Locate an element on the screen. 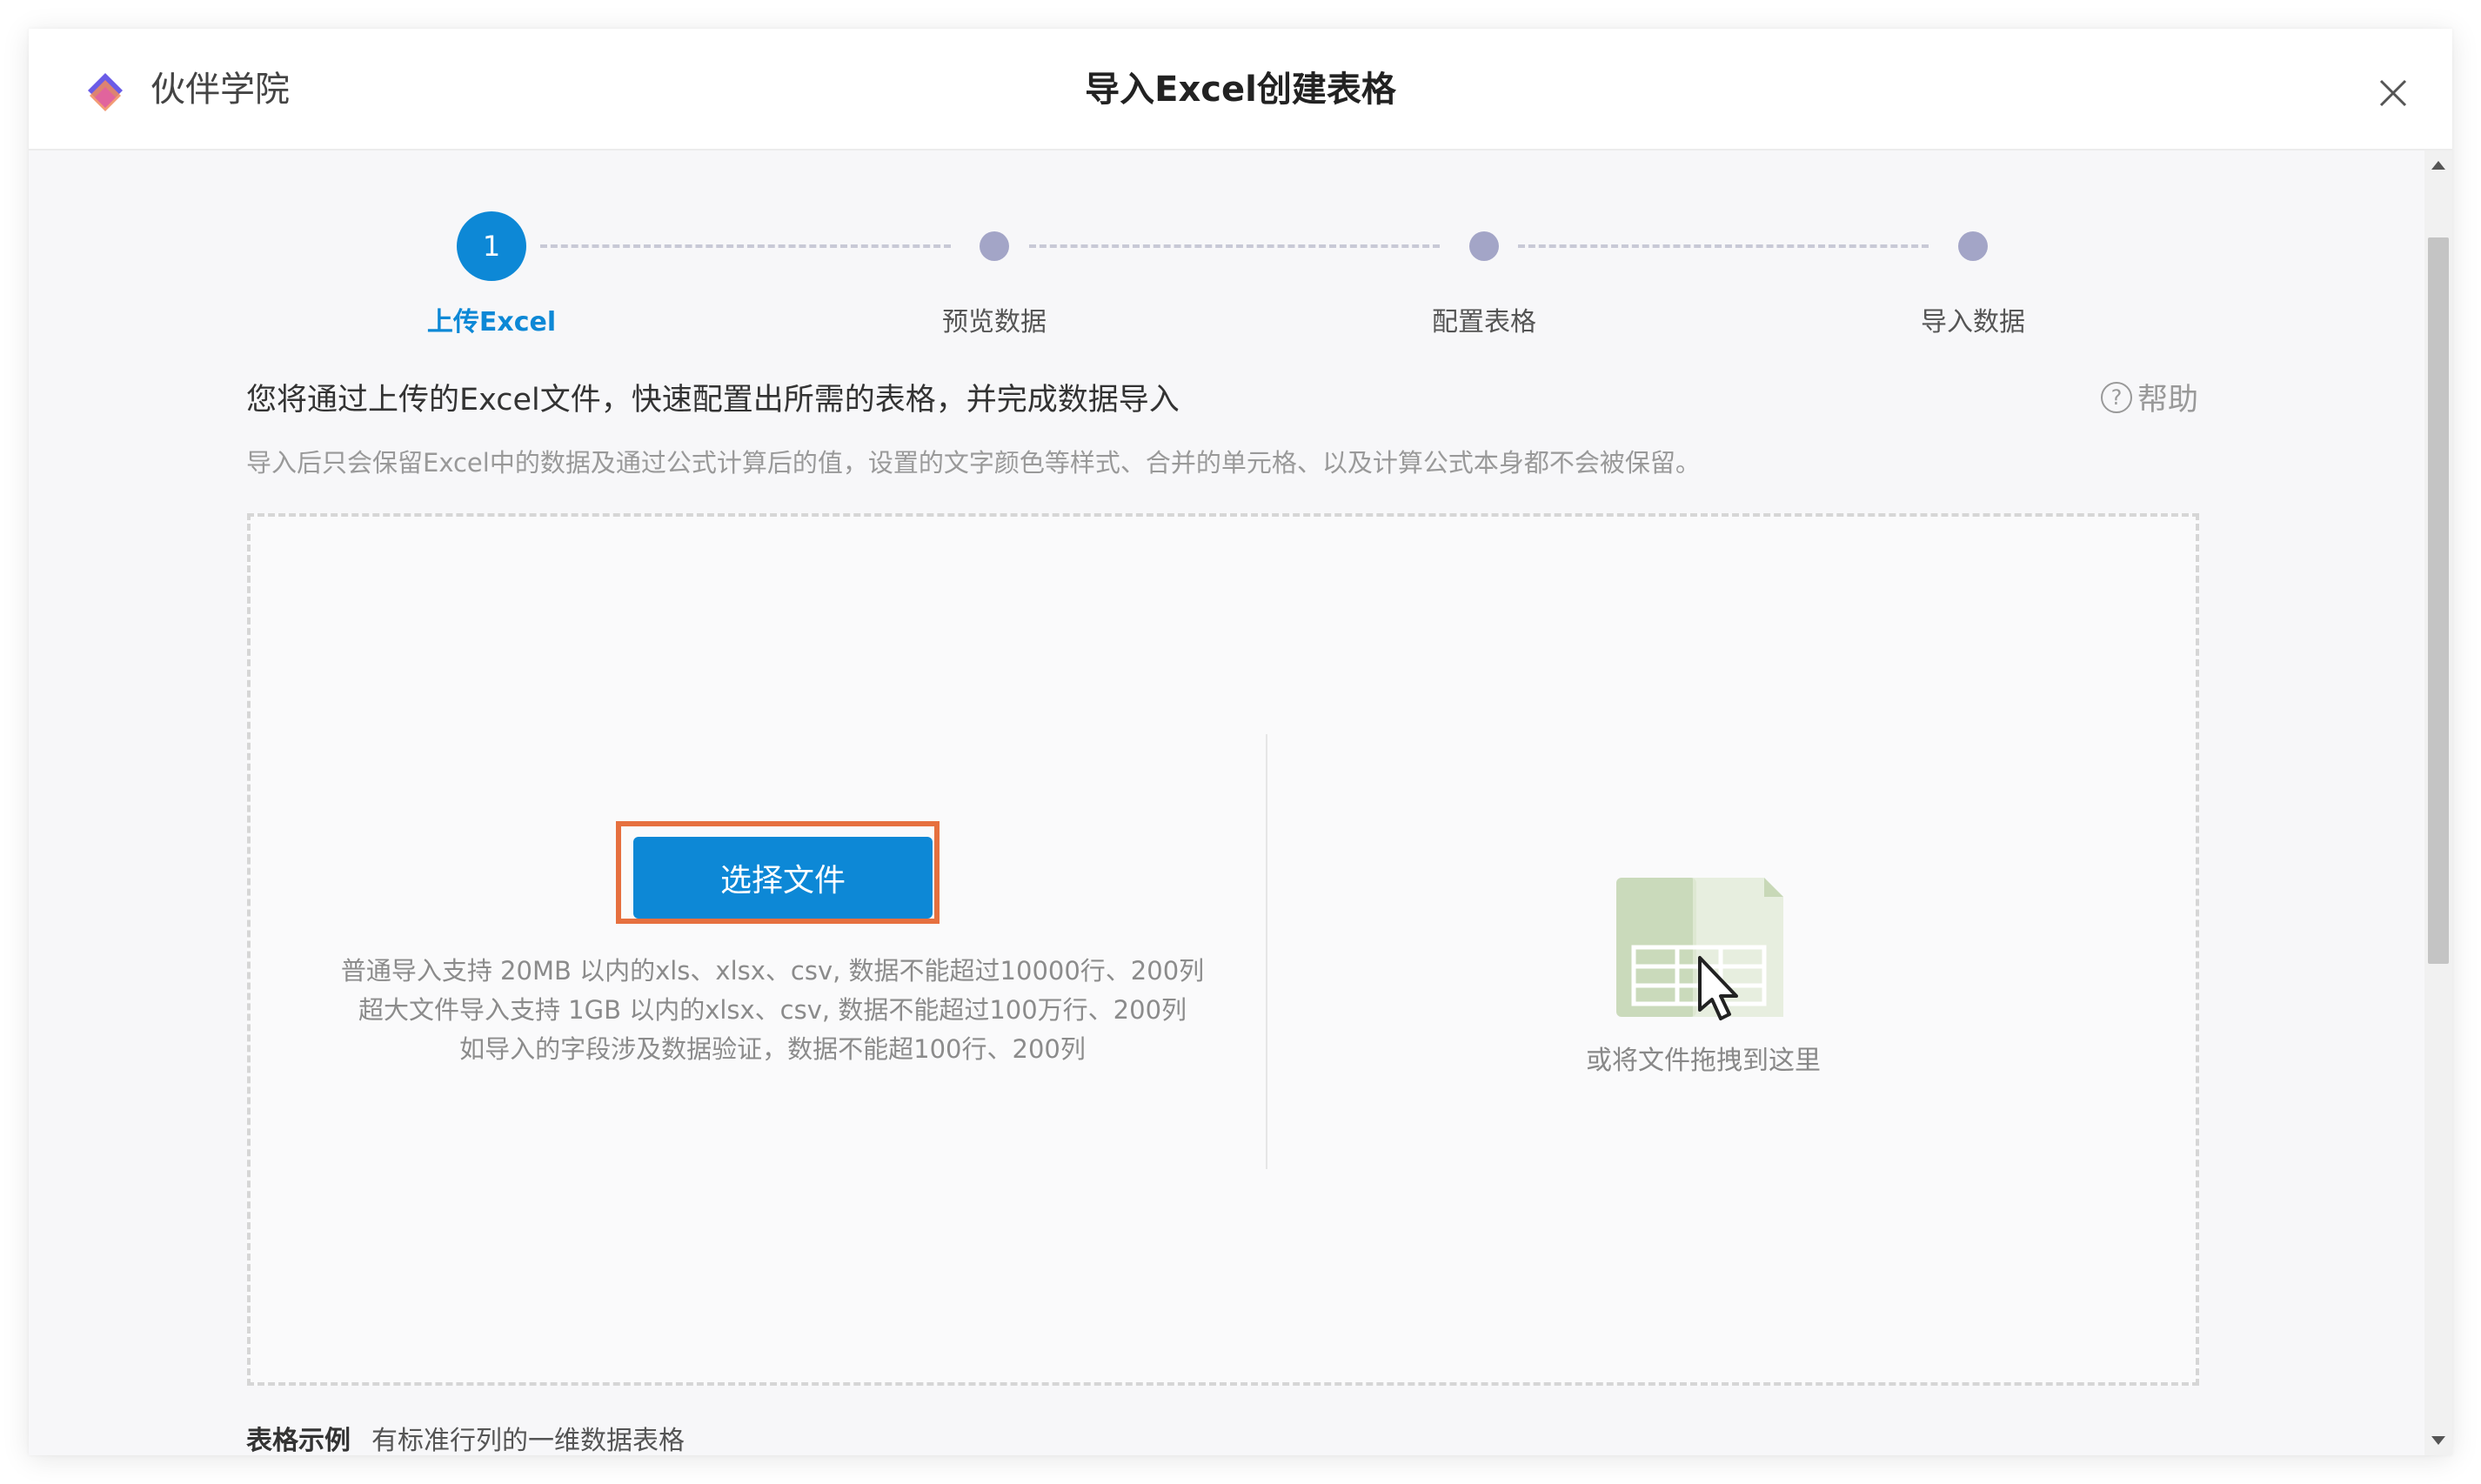 This screenshot has width=2481, height=1484. zone-divider is located at coordinates (1266, 952).